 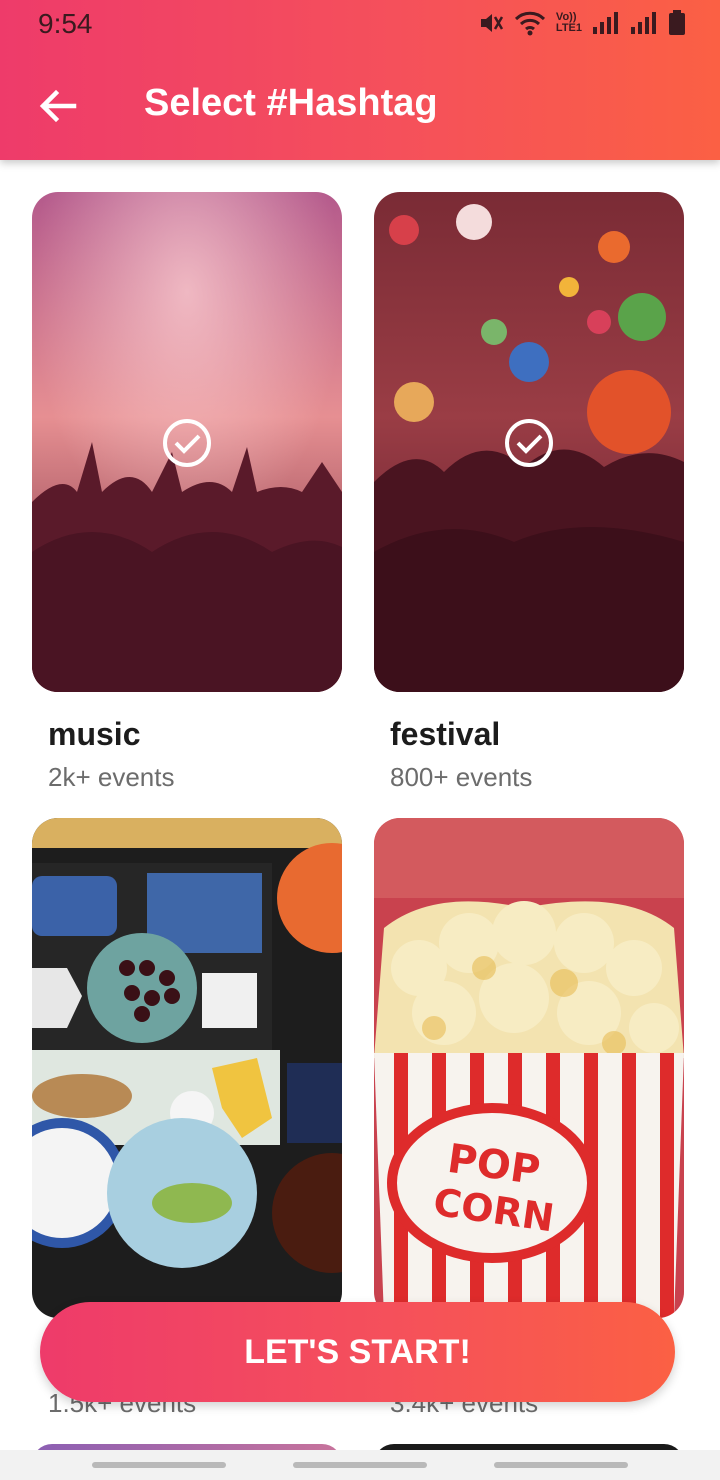 I want to click on nav-home-button, so click(x=360, y=1465).